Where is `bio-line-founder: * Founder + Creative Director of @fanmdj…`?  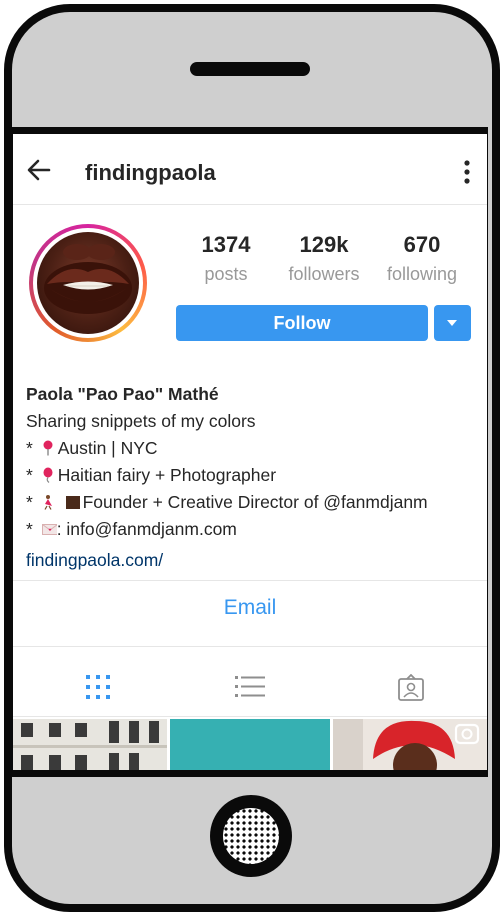 bio-line-founder: * Founder + Creative Director of @fanmdj… is located at coordinates (227, 502).